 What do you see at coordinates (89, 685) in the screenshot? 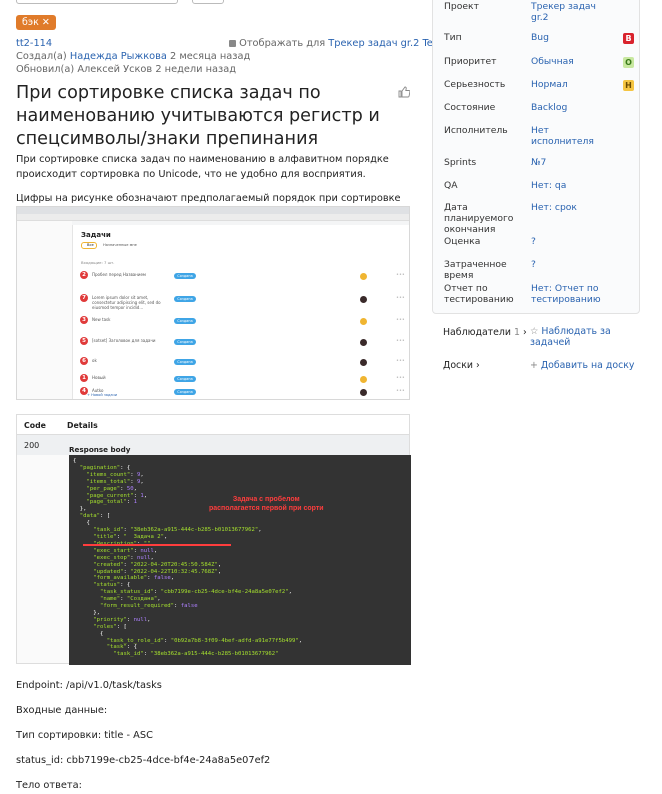
I see `endpoint-text: Endpoint: /api/v1.0/task/tasks` at bounding box center [89, 685].